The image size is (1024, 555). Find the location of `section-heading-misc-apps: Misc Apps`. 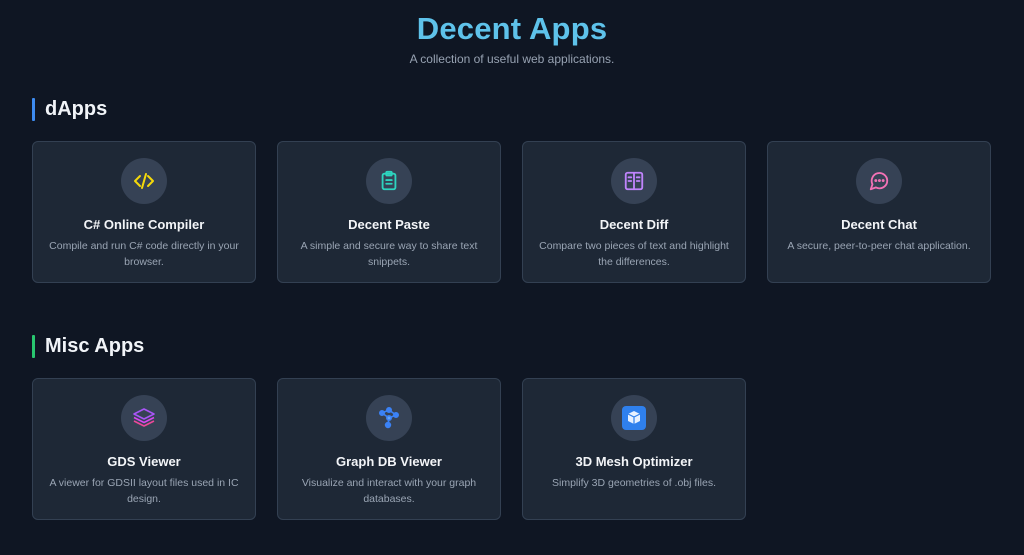

section-heading-misc-apps: Misc Apps is located at coordinates (88, 346).